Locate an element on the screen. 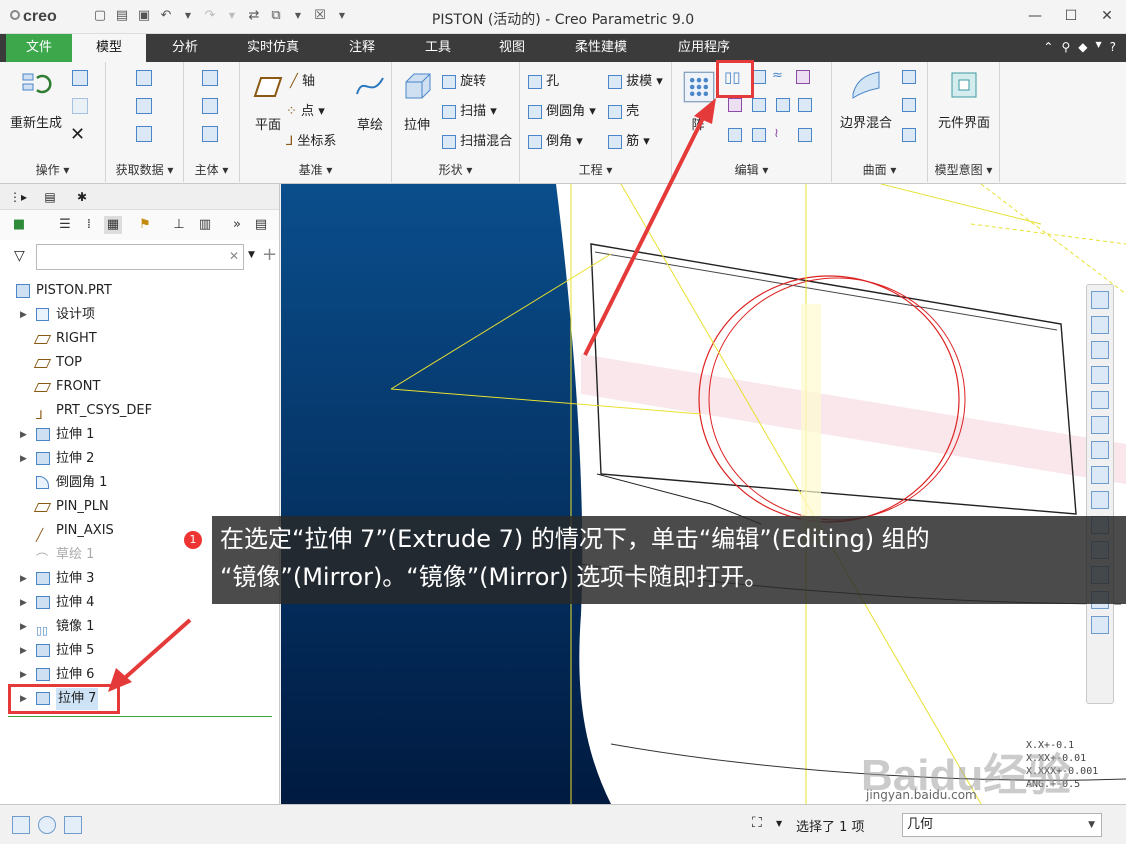 This screenshot has width=1126, height=844. tree-item: ▶ 拉伸 1 is located at coordinates (139, 435).